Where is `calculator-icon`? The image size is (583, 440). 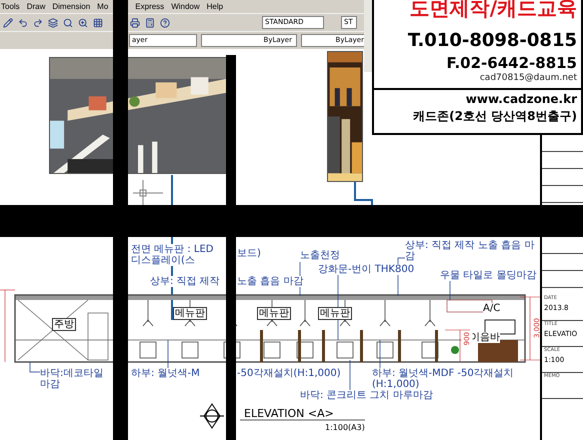
calculator-icon is located at coordinates (150, 22).